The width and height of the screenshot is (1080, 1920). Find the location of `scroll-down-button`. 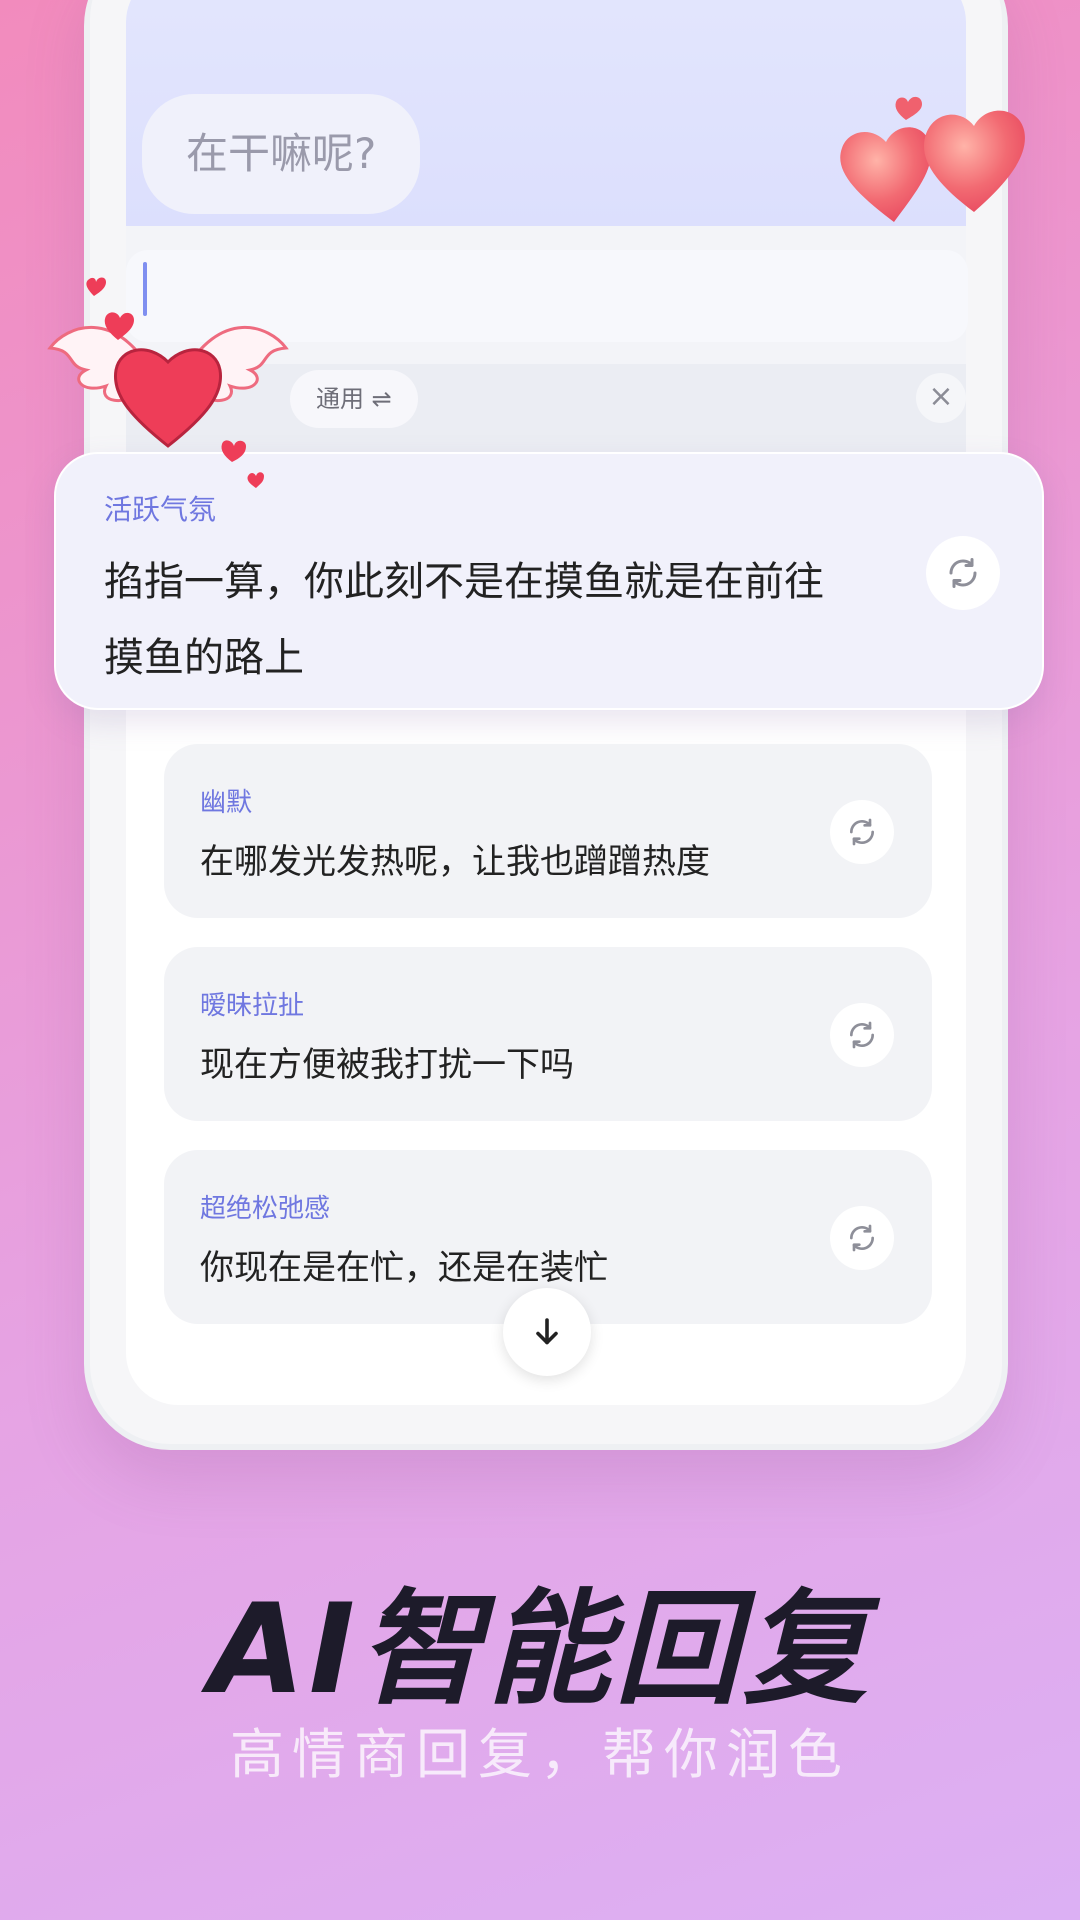

scroll-down-button is located at coordinates (547, 1332).